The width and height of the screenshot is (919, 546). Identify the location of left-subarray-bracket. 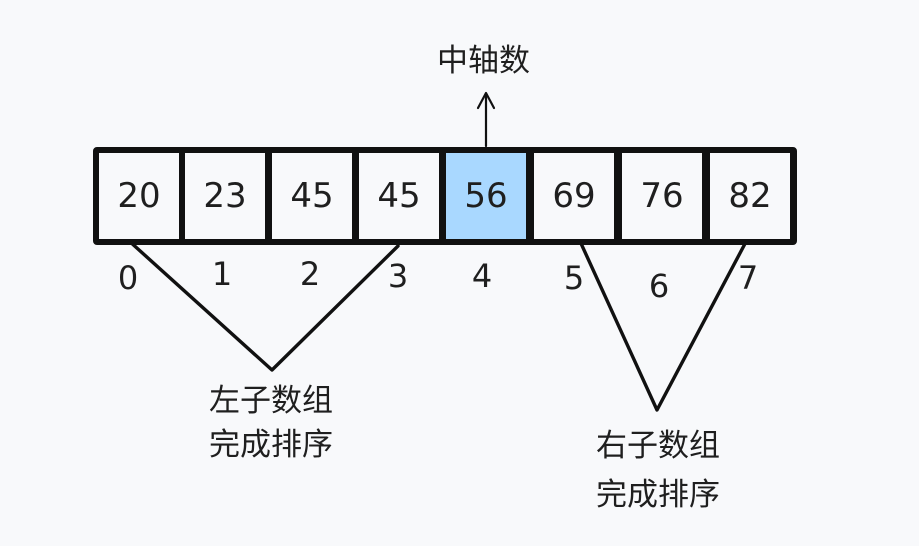
(263, 305).